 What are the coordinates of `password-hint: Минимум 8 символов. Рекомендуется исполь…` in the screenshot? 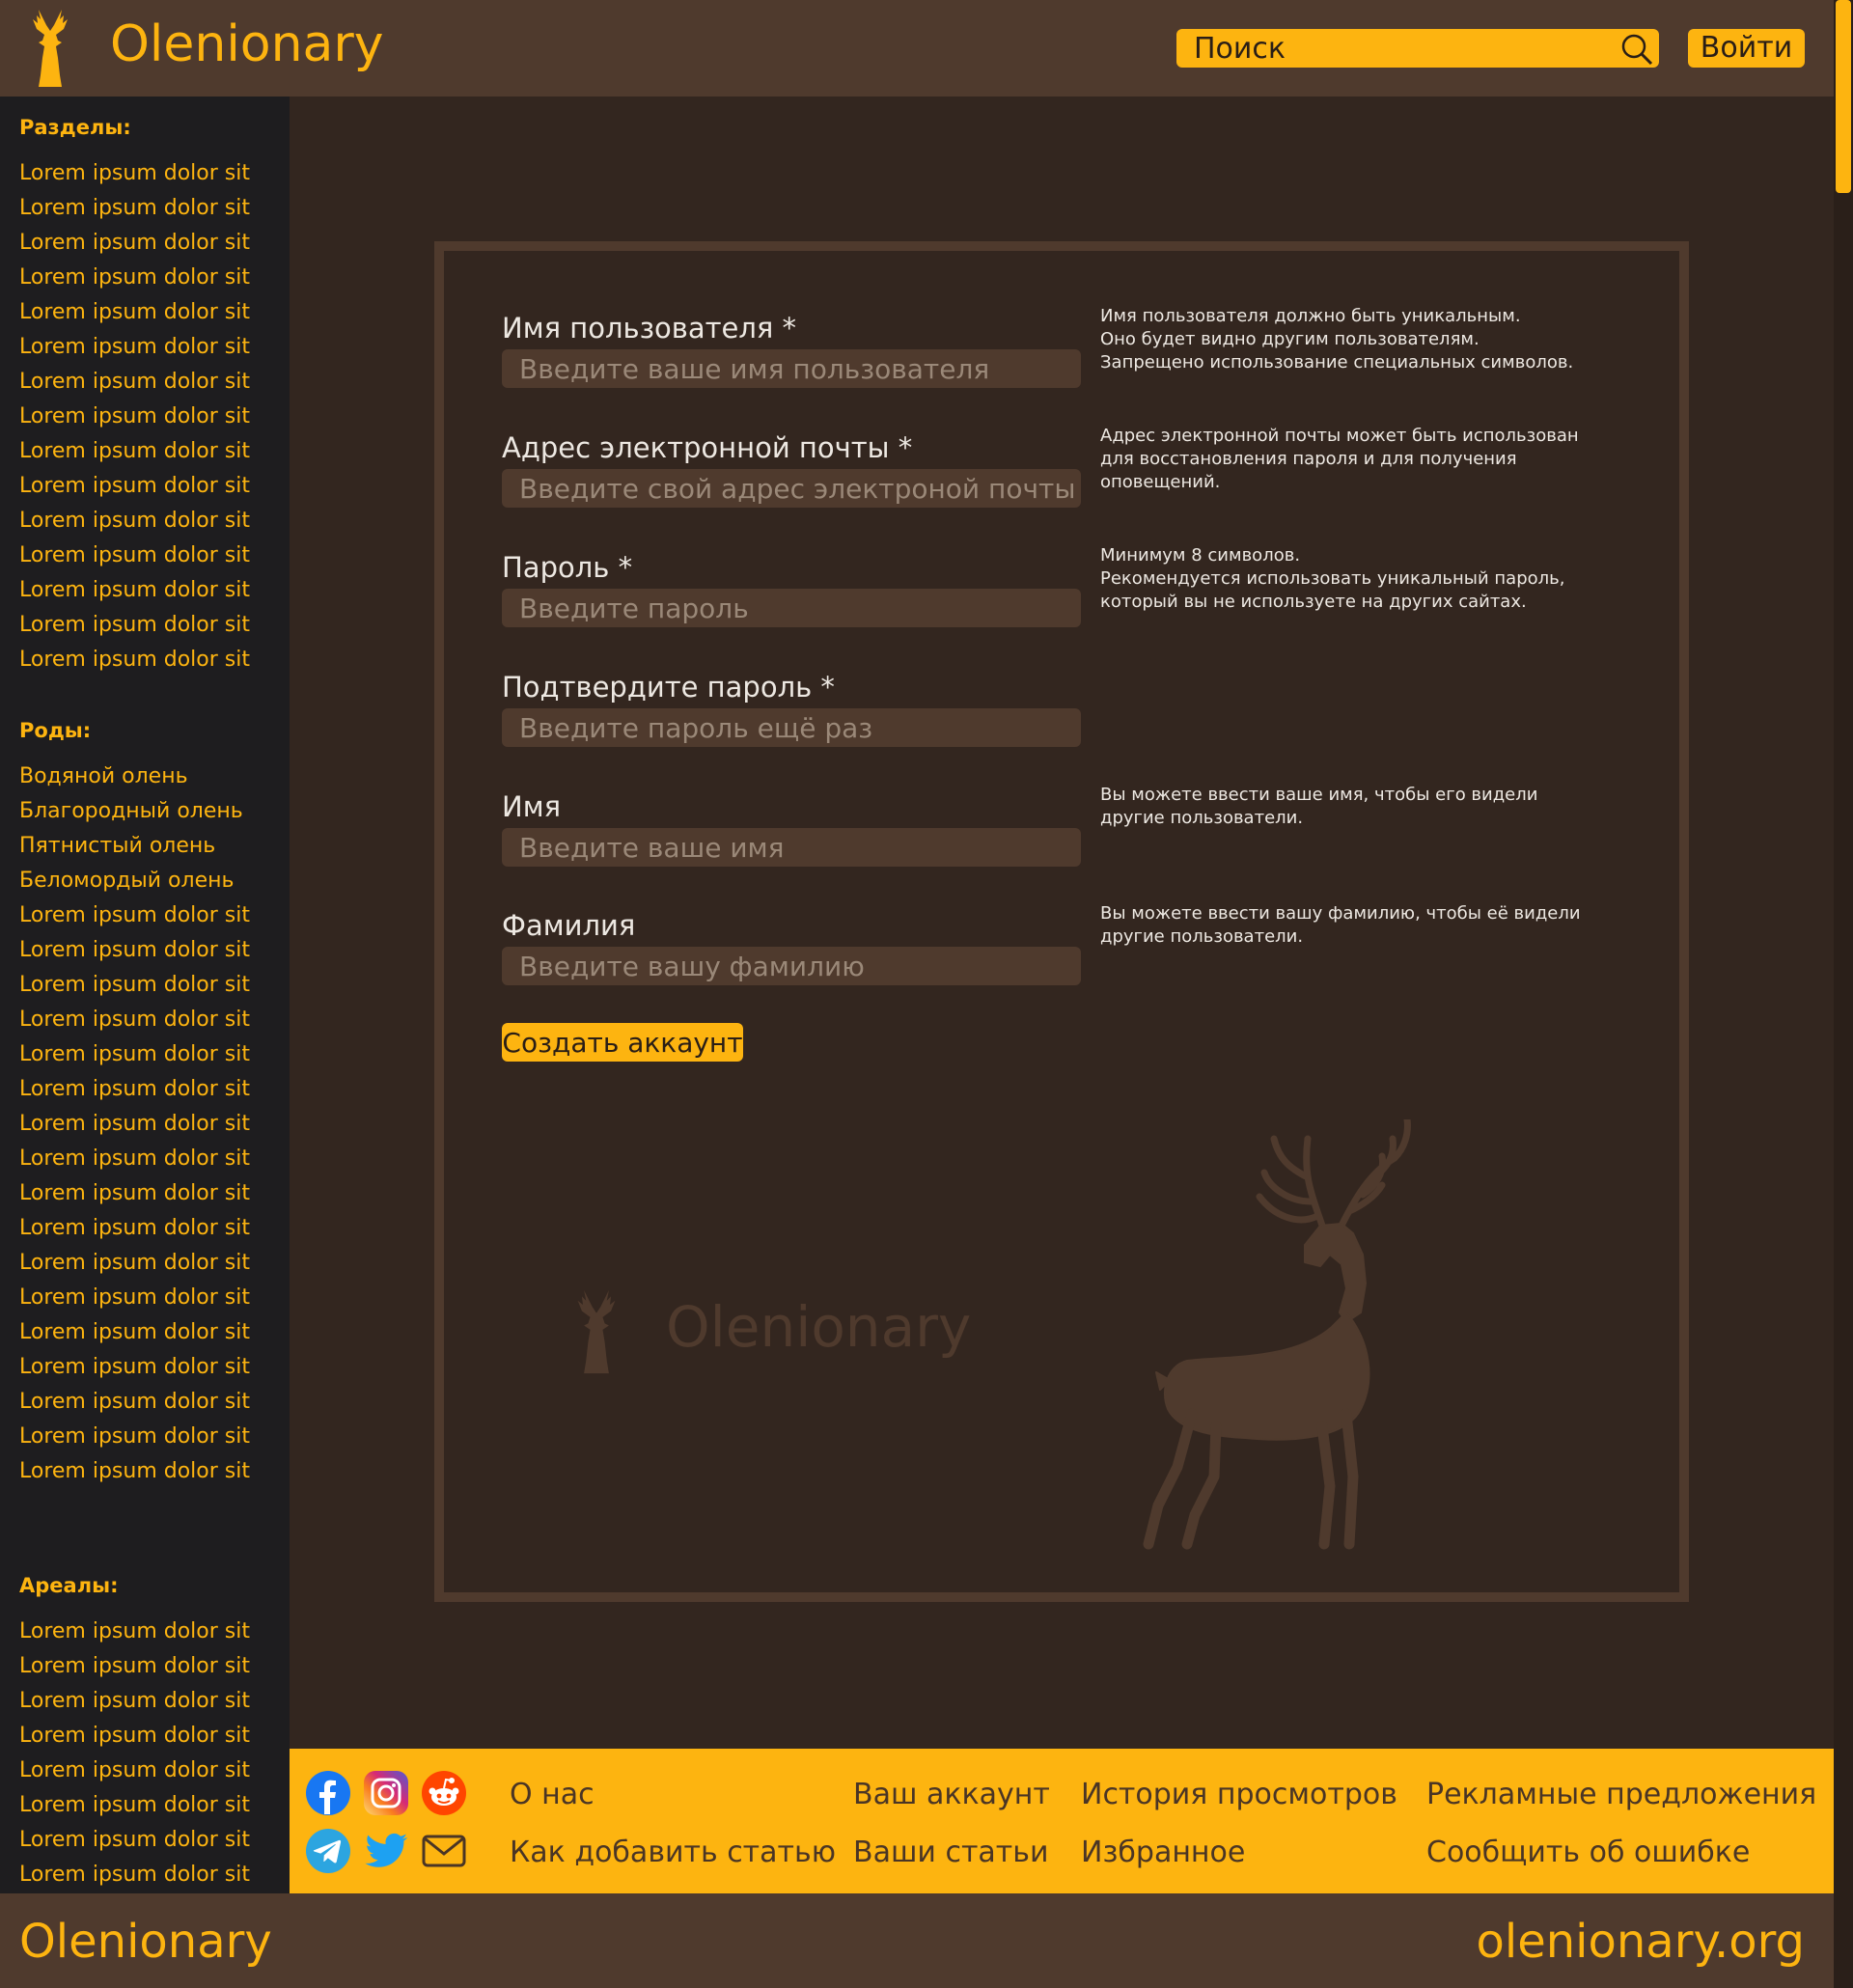 It's located at (1332, 578).